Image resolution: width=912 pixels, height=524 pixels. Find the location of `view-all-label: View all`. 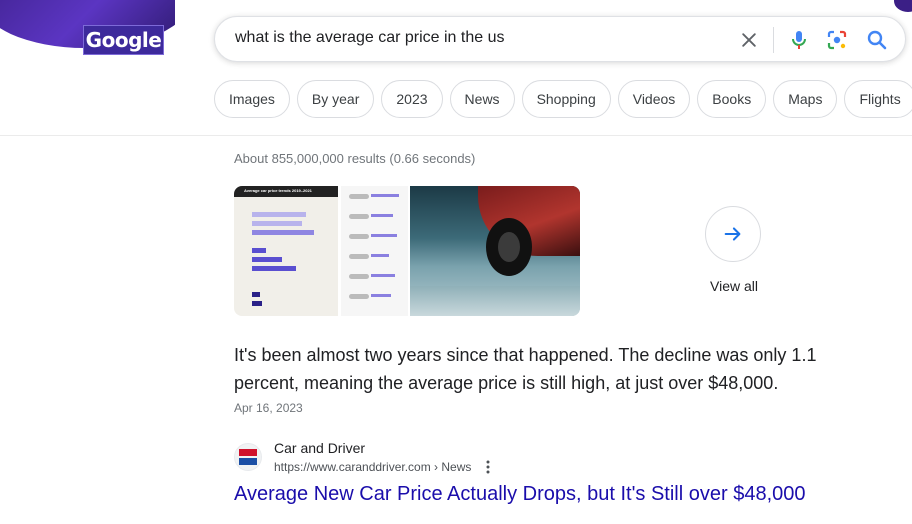

view-all-label: View all is located at coordinates (734, 286).